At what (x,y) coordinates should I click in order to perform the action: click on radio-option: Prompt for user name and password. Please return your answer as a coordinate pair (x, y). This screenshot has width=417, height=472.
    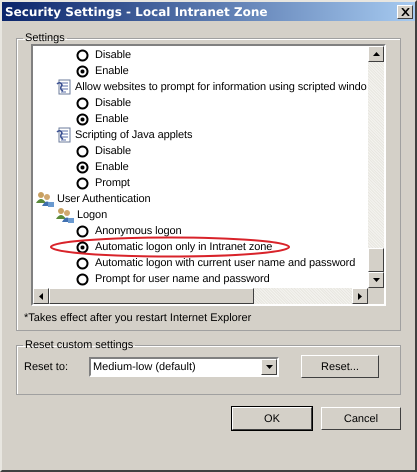
    Looking at the image, I should click on (173, 279).